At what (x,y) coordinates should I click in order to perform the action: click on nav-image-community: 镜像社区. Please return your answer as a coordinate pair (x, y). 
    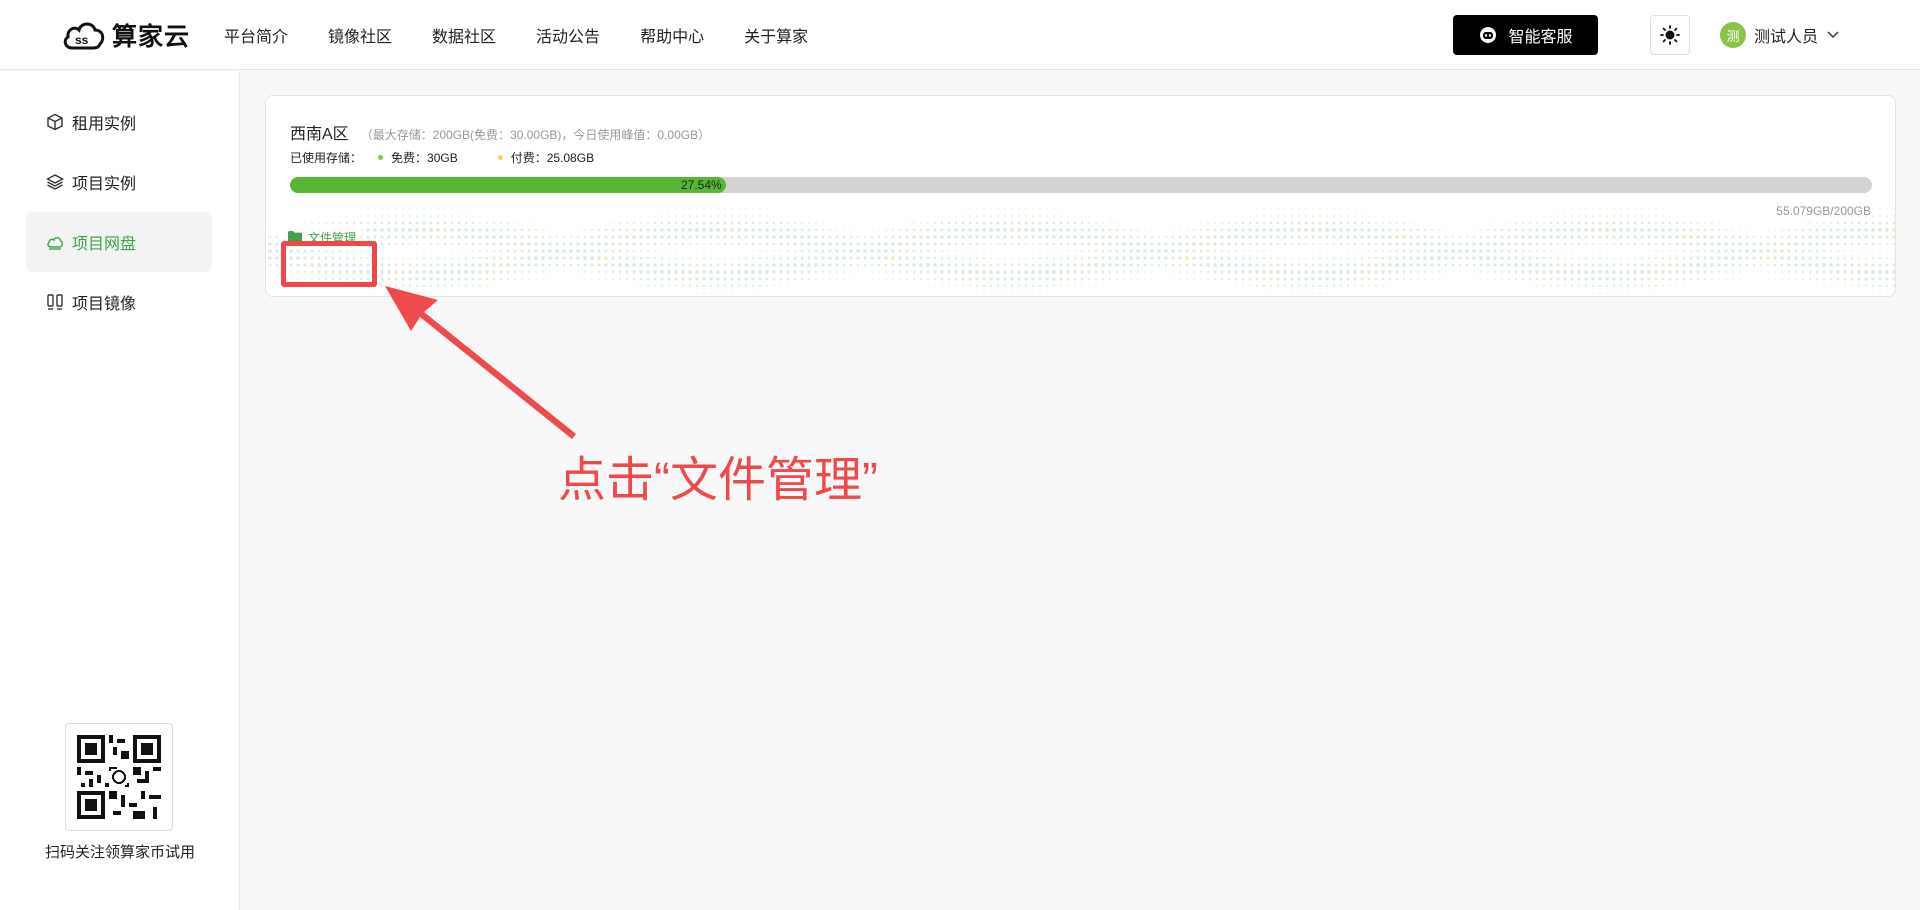
    Looking at the image, I should click on (360, 35).